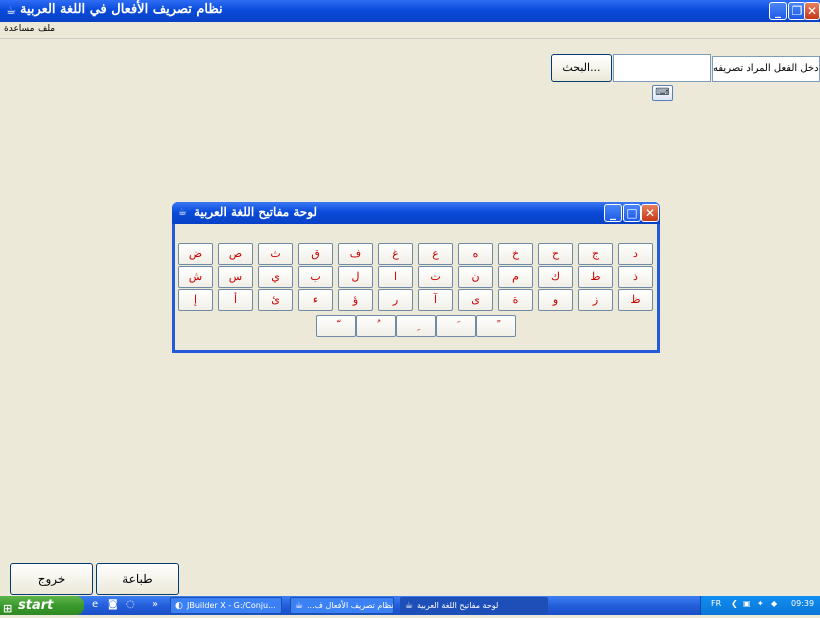 The height and width of the screenshot is (618, 820). What do you see at coordinates (355, 277) in the screenshot?
I see `keyboard-key: ل` at bounding box center [355, 277].